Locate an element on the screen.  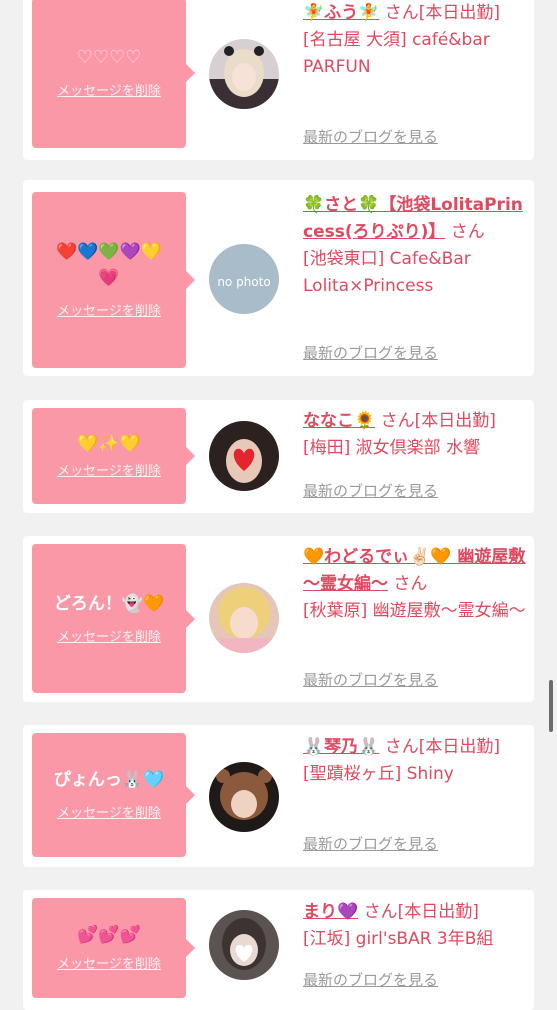
user-name-link: 🐰琴乃🐰 is located at coordinates (341, 747).